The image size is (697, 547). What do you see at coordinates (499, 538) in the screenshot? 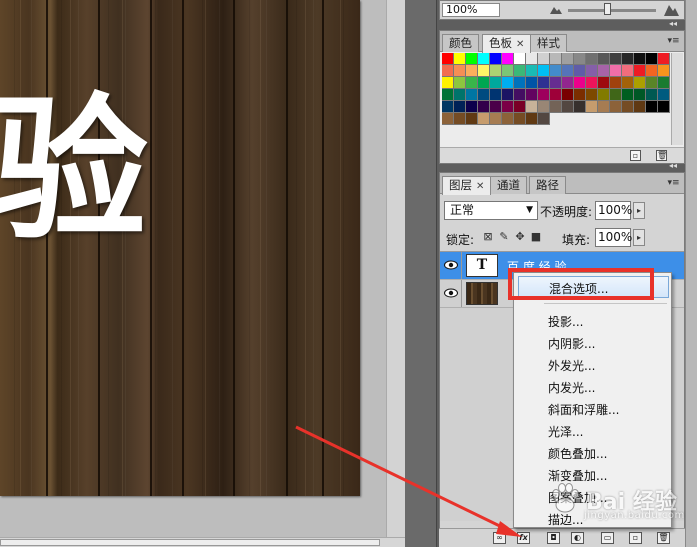
I see `link-layers-icon: ∞` at bounding box center [499, 538].